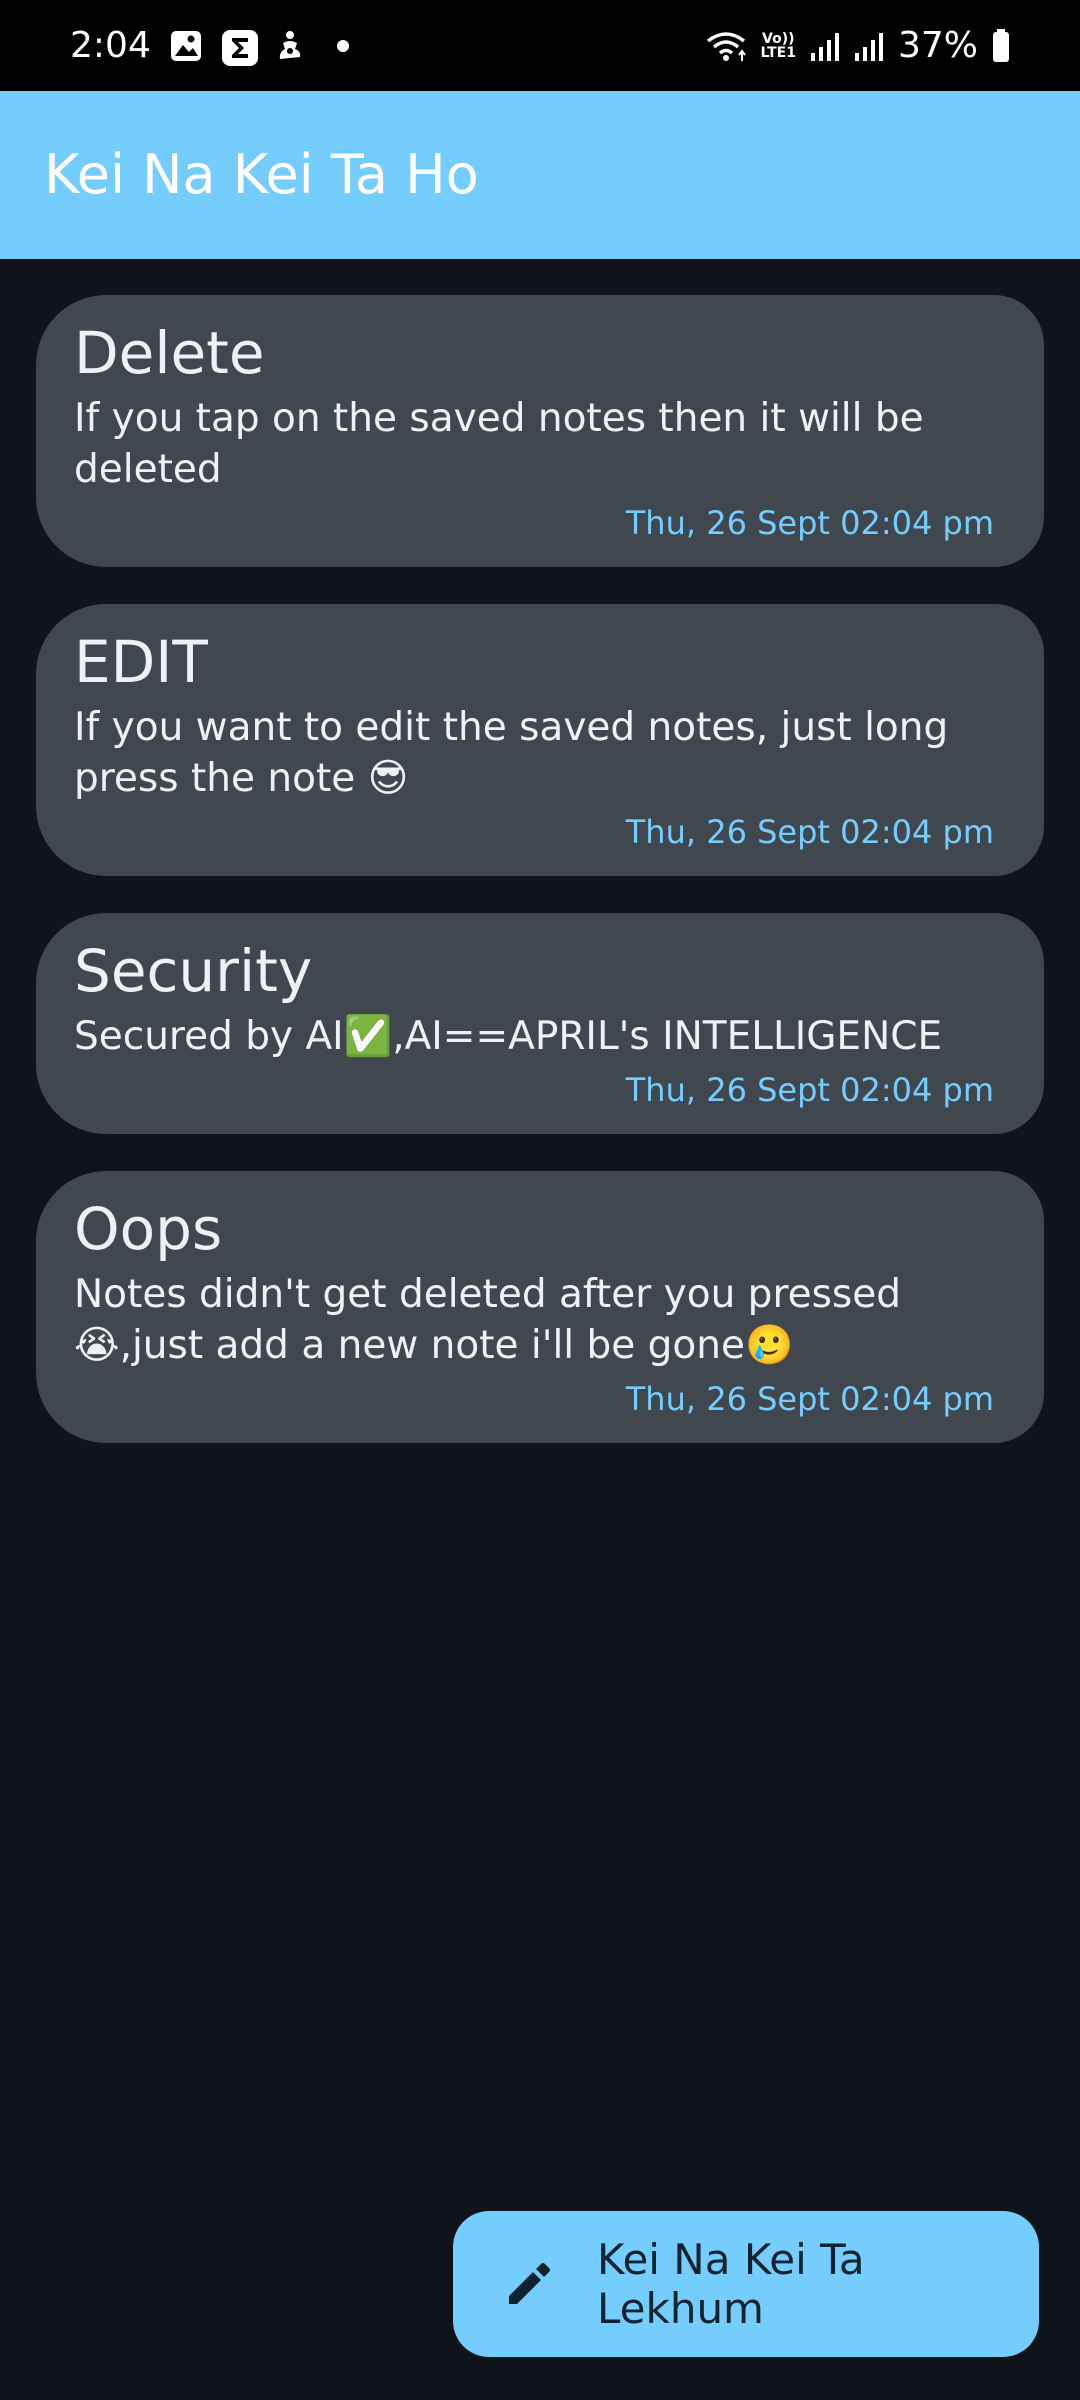  Describe the element at coordinates (193, 971) in the screenshot. I see `note-title: Security` at that location.